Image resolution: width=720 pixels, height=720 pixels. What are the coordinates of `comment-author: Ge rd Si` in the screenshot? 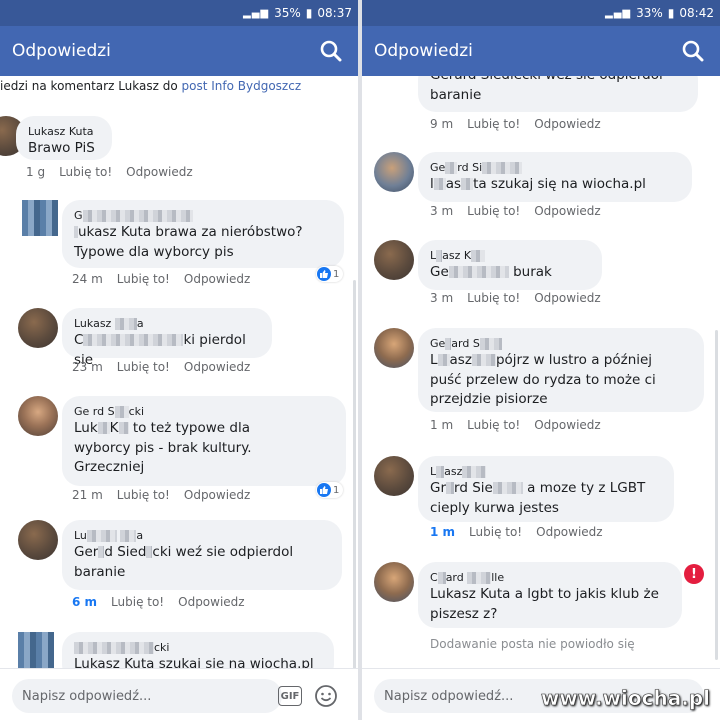 It's located at (555, 167).